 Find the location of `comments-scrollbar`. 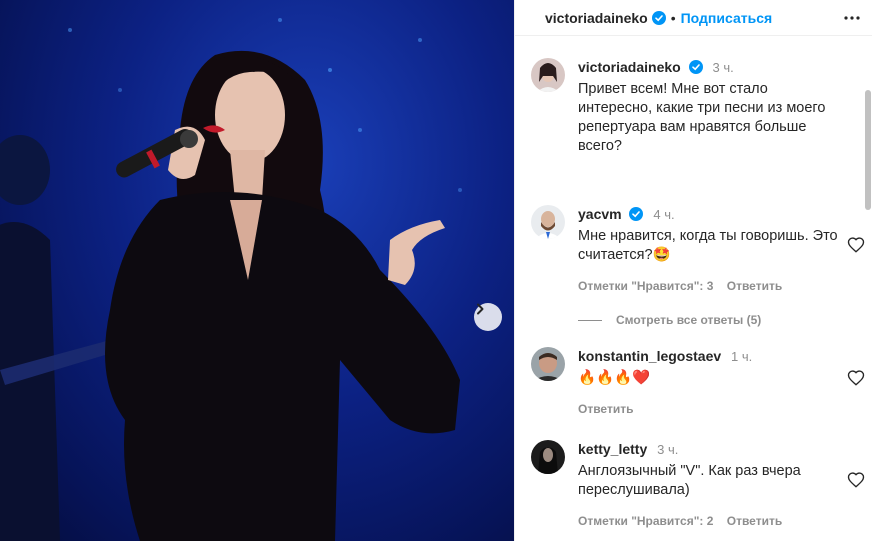

comments-scrollbar is located at coordinates (868, 289).